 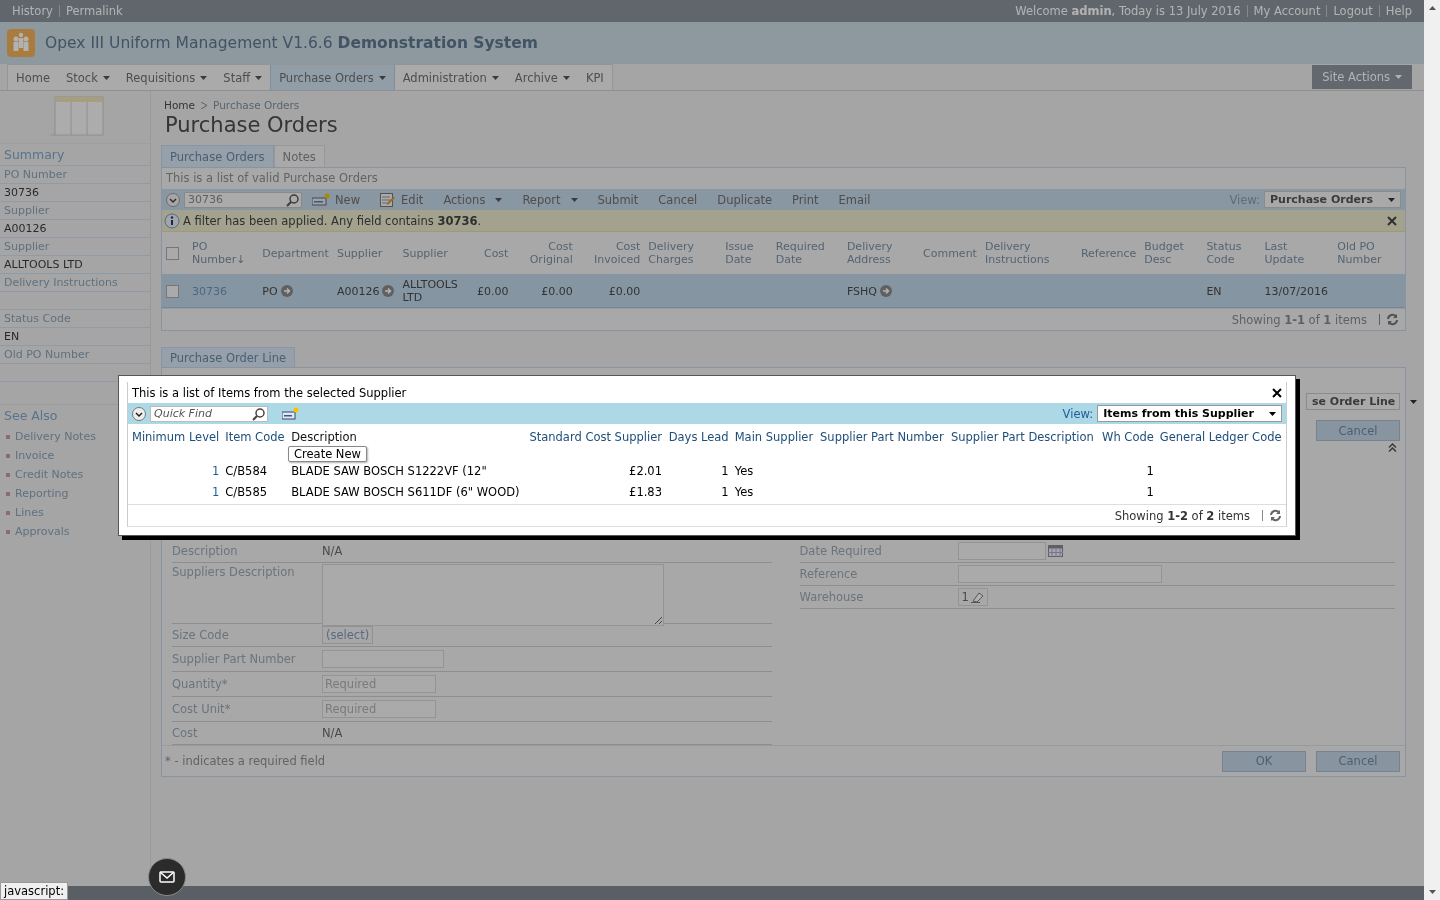 I want to click on view-dropdown: Items from this Supplier, so click(x=1189, y=413).